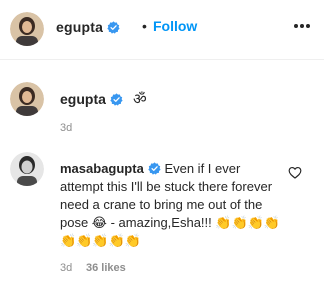  Describe the element at coordinates (79, 27) in the screenshot. I see `post-author-username-text: egupta` at that location.